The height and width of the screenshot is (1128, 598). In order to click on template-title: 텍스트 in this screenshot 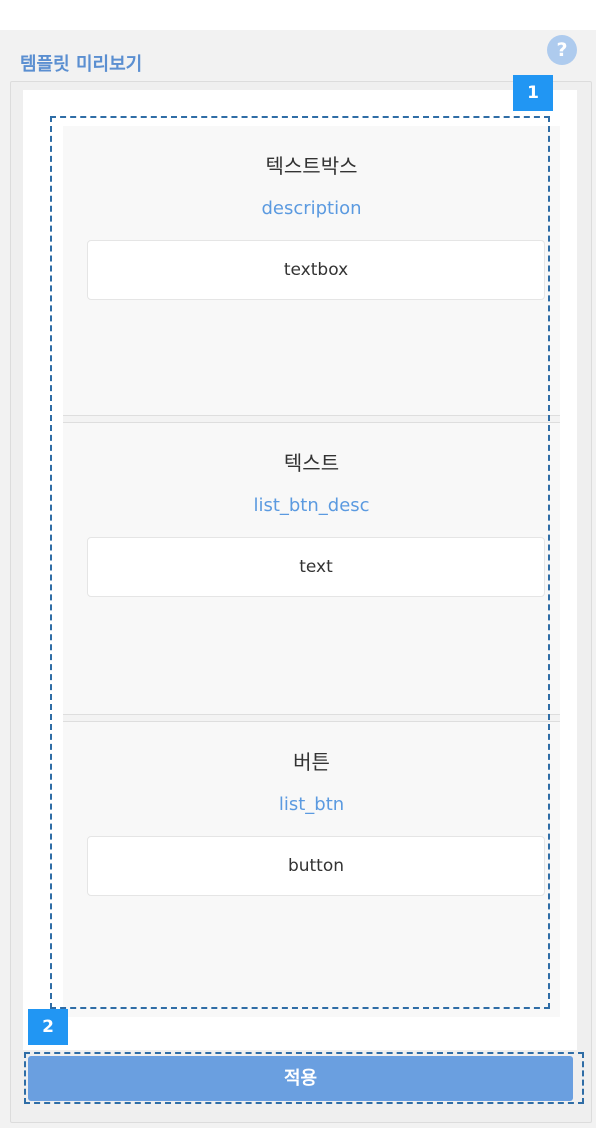, I will do `click(311, 463)`.